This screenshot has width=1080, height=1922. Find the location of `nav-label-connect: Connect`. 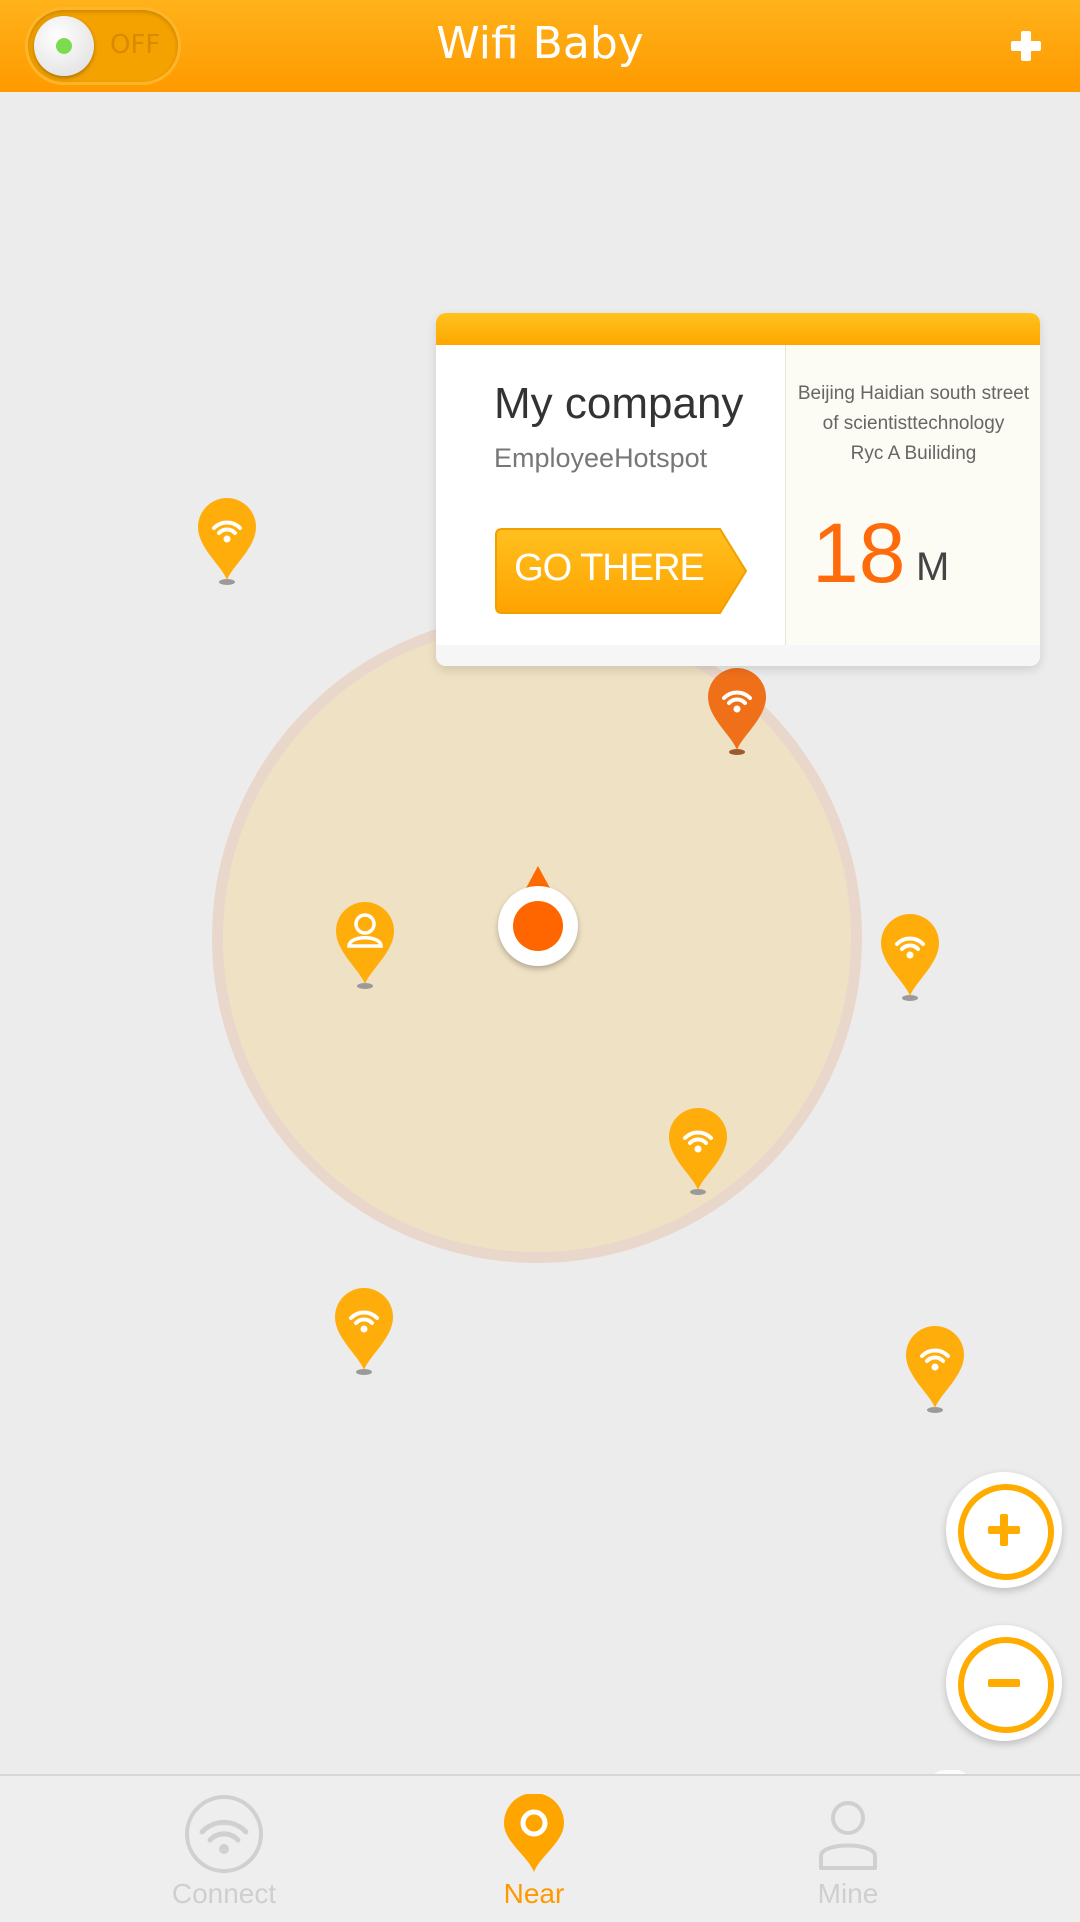

nav-label-connect: Connect is located at coordinates (224, 1893).